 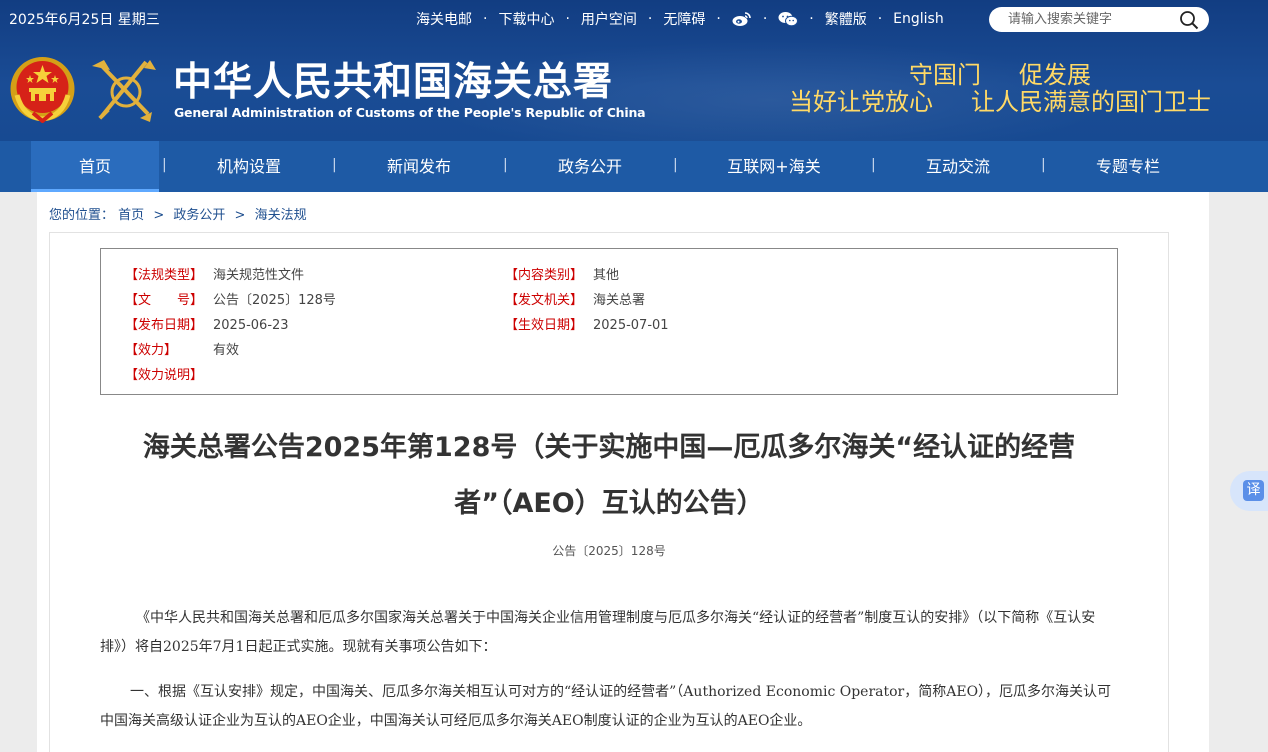 What do you see at coordinates (1189, 22) in the screenshot?
I see `search-icon` at bounding box center [1189, 22].